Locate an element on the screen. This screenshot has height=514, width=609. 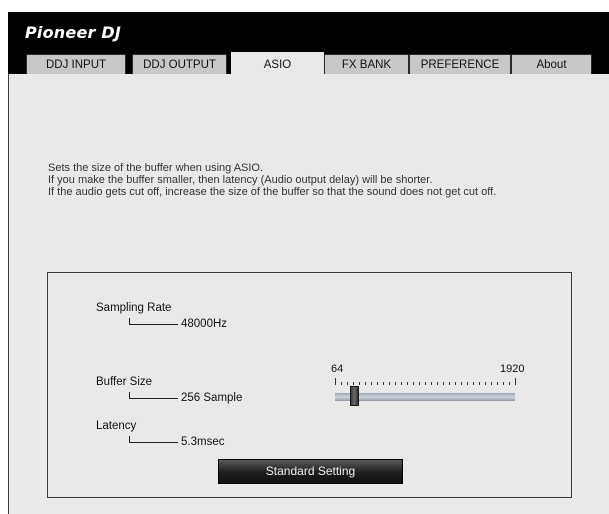
sampling-rate-connector is located at coordinates (153, 321).